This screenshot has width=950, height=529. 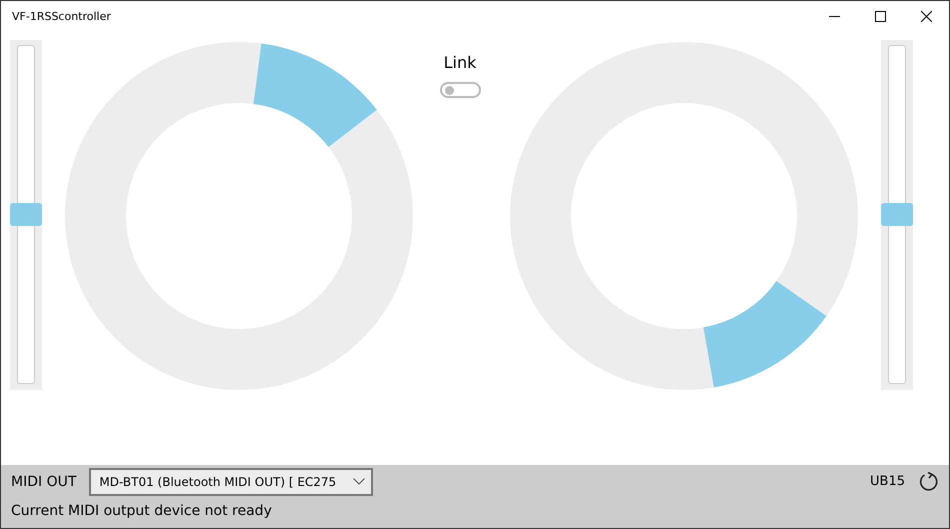 I want to click on refresh-icon, so click(x=929, y=482).